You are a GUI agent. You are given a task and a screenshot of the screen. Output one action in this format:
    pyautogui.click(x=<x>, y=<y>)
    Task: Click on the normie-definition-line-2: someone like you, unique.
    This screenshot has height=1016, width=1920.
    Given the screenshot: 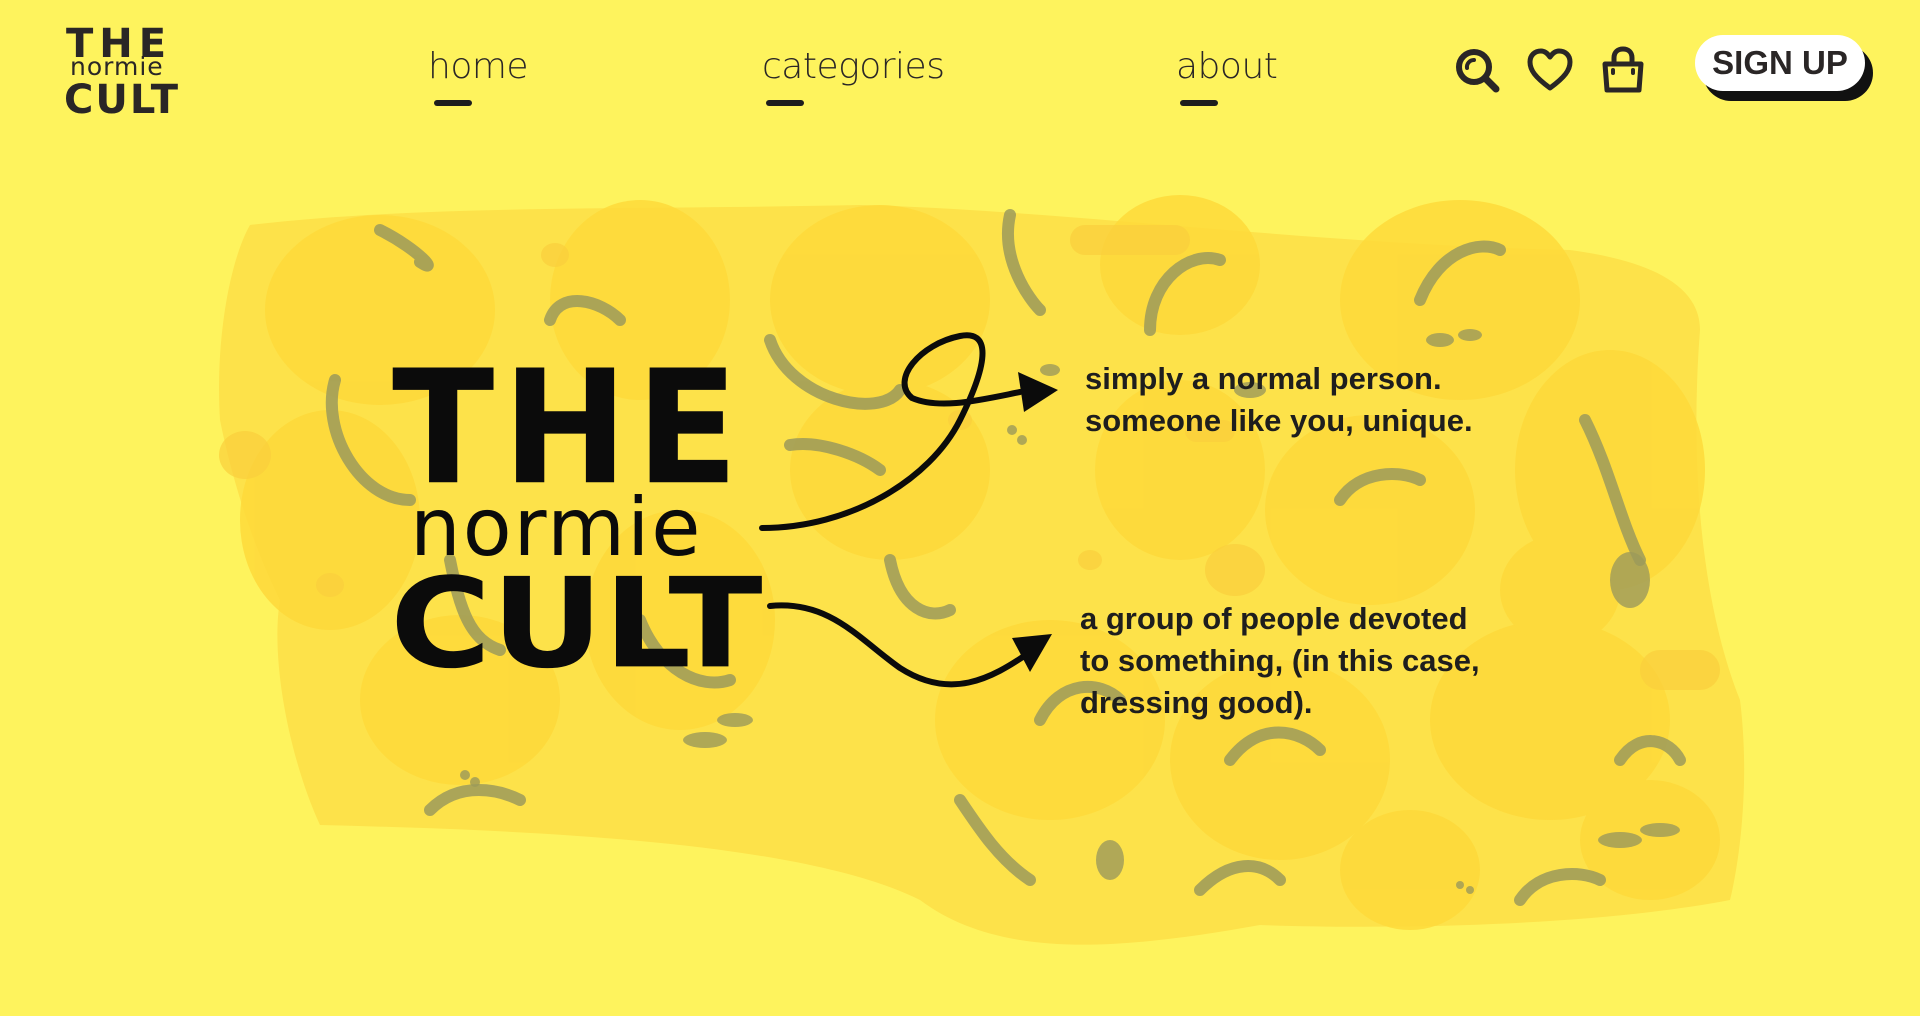 What is the action you would take?
    pyautogui.click(x=1279, y=420)
    